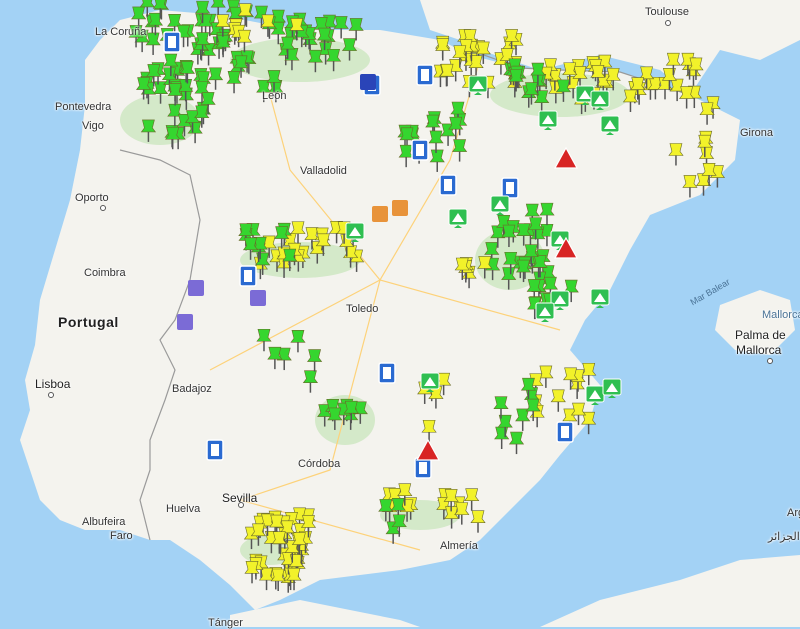 The height and width of the screenshot is (629, 800). Describe the element at coordinates (92, 198) in the screenshot. I see `city-label-oporto: Oporto` at that location.